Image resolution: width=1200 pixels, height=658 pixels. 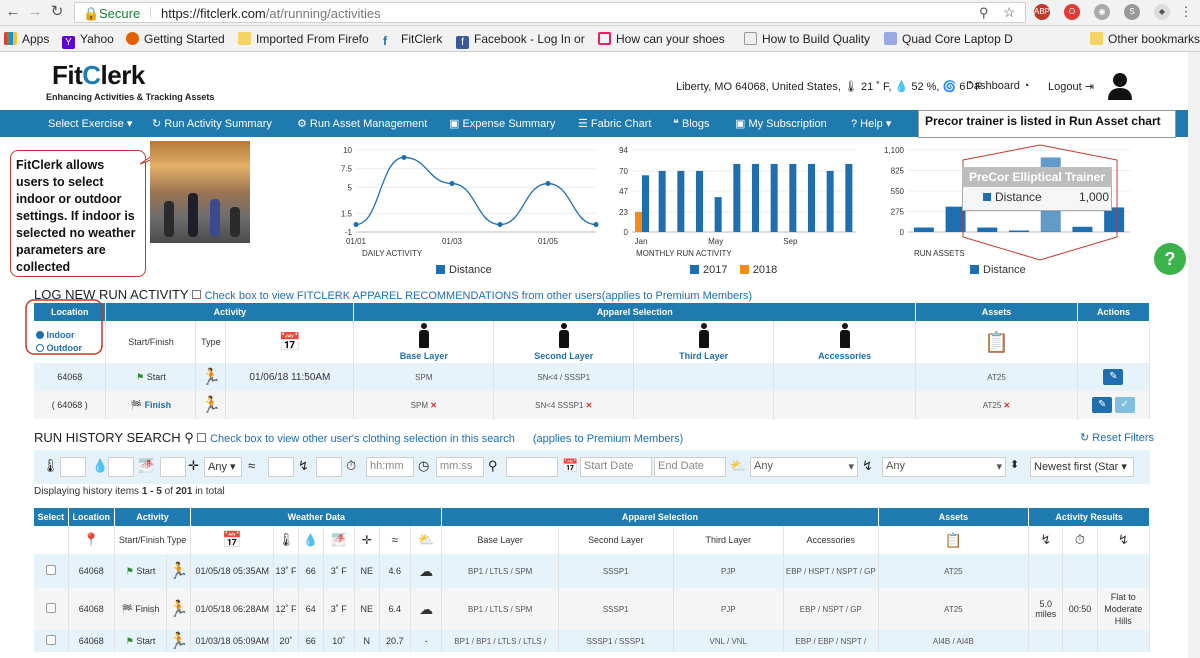 What do you see at coordinates (1132, 12) in the screenshot?
I see `skype-icon: S` at bounding box center [1132, 12].